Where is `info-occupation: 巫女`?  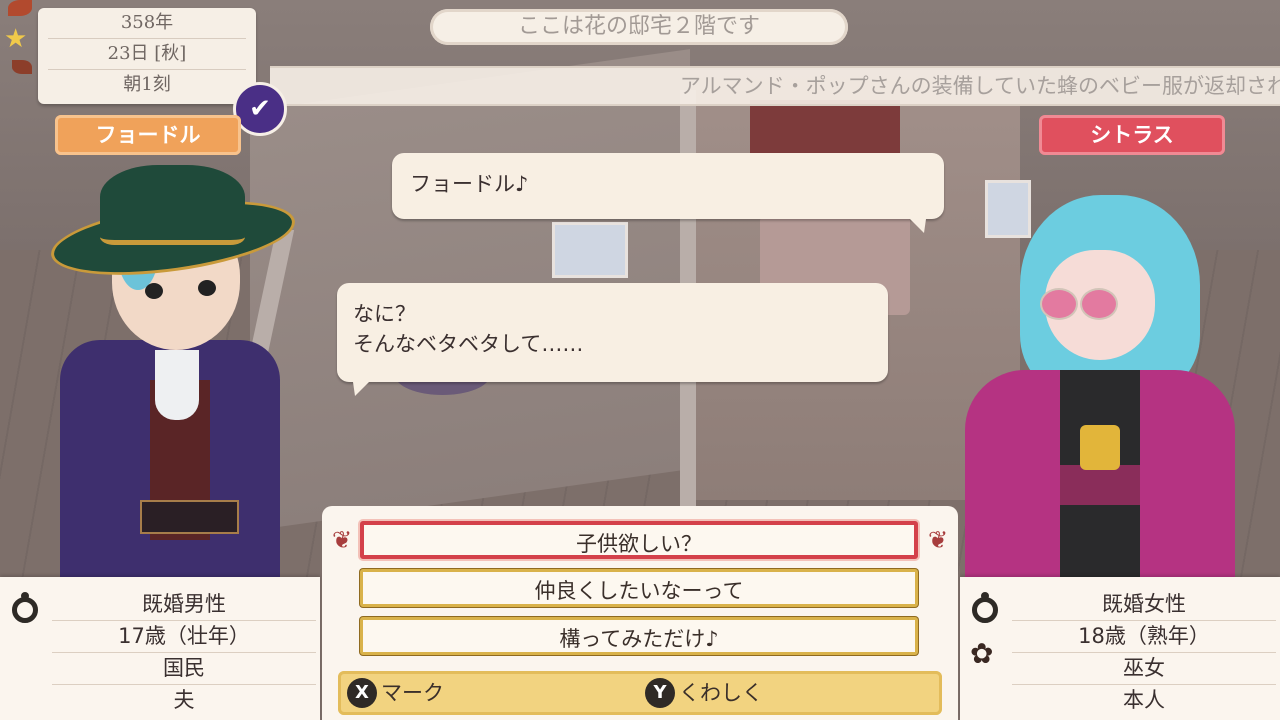 info-occupation: 巫女 is located at coordinates (1144, 669).